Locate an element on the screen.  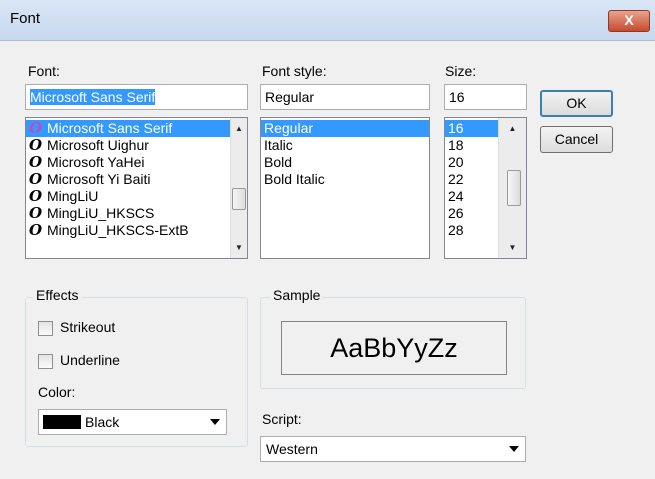
size-list-scrollbar: ▲ ▼ is located at coordinates (512, 188).